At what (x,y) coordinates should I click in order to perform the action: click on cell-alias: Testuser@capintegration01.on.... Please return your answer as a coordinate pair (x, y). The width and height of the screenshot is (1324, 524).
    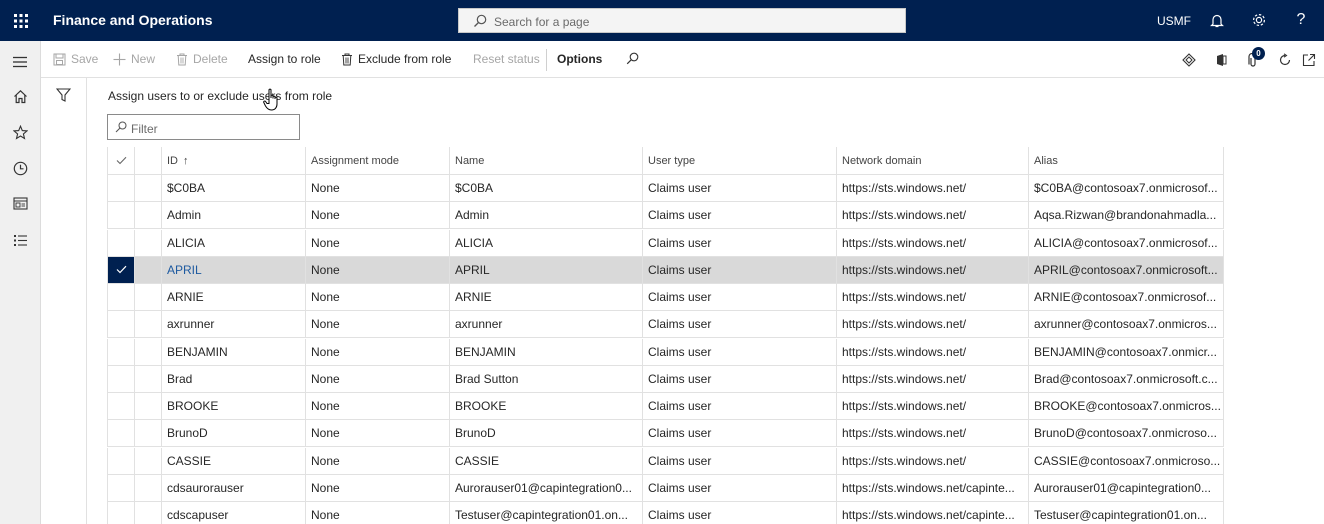
    Looking at the image, I should click on (1126, 513).